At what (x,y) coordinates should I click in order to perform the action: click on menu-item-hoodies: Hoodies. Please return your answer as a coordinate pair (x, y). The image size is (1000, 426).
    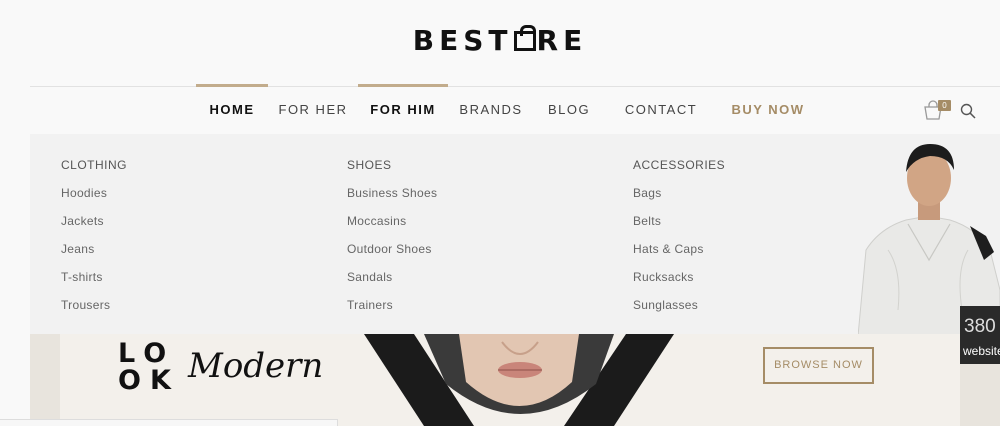
    Looking at the image, I should click on (94, 200).